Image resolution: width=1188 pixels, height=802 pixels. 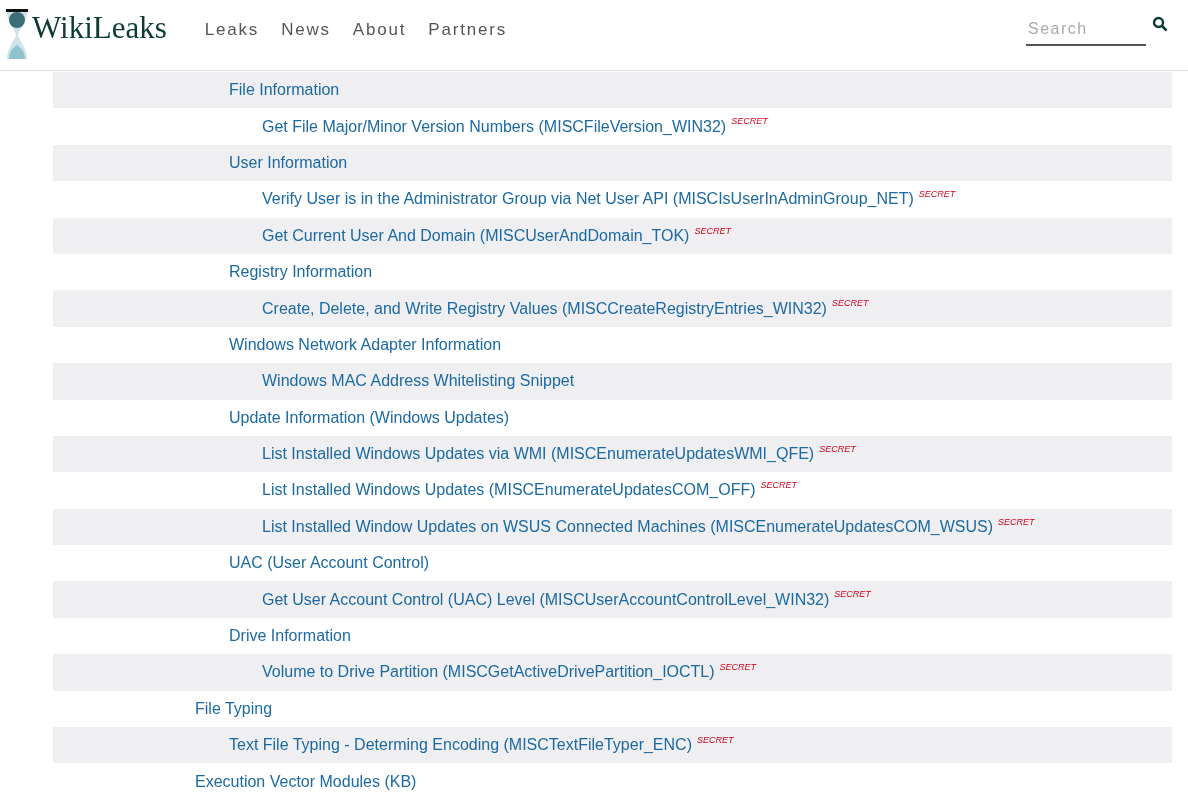 I want to click on tree-link: Windows MAC Address Whitelisting Snippet, so click(x=418, y=381).